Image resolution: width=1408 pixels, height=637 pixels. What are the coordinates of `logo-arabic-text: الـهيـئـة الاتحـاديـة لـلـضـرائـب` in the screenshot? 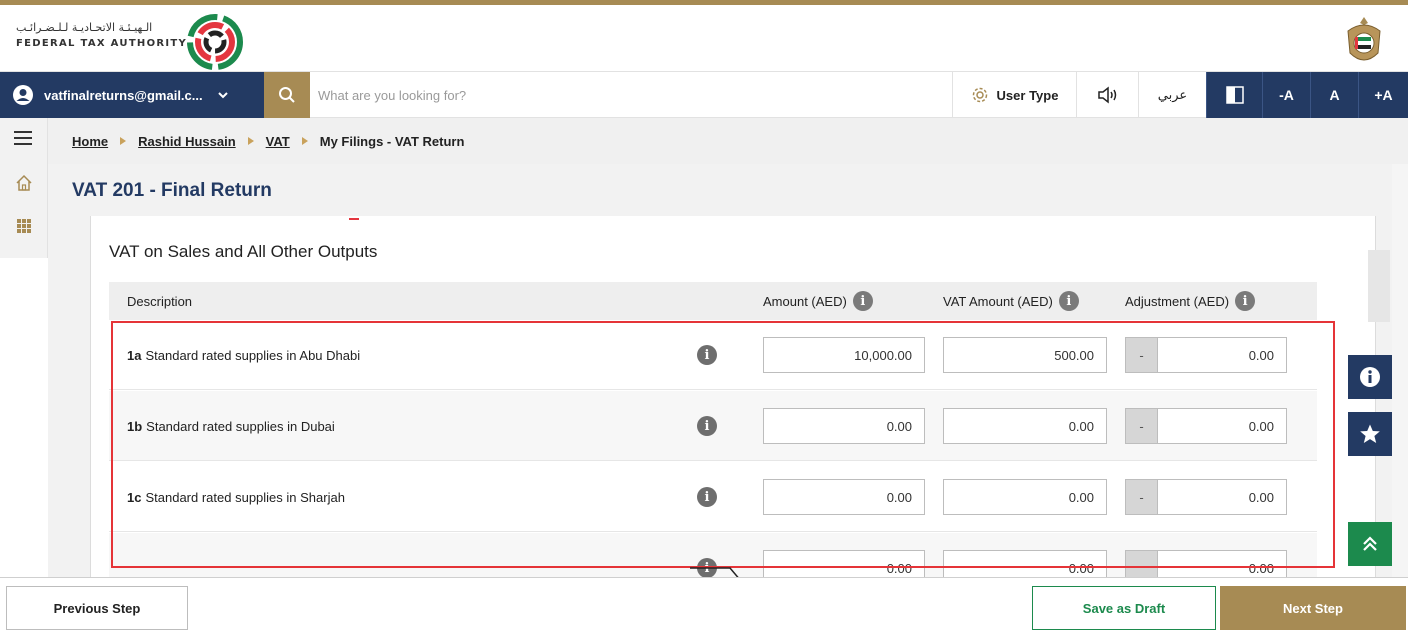 It's located at (84, 27).